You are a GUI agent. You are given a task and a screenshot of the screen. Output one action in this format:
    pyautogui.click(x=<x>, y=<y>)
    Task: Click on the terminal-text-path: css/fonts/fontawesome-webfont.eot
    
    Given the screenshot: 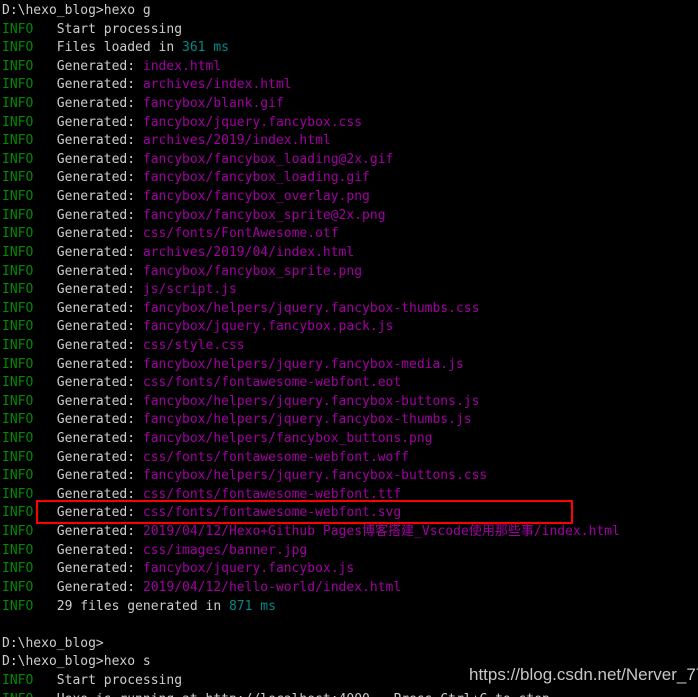 What is the action you would take?
    pyautogui.click(x=272, y=383)
    